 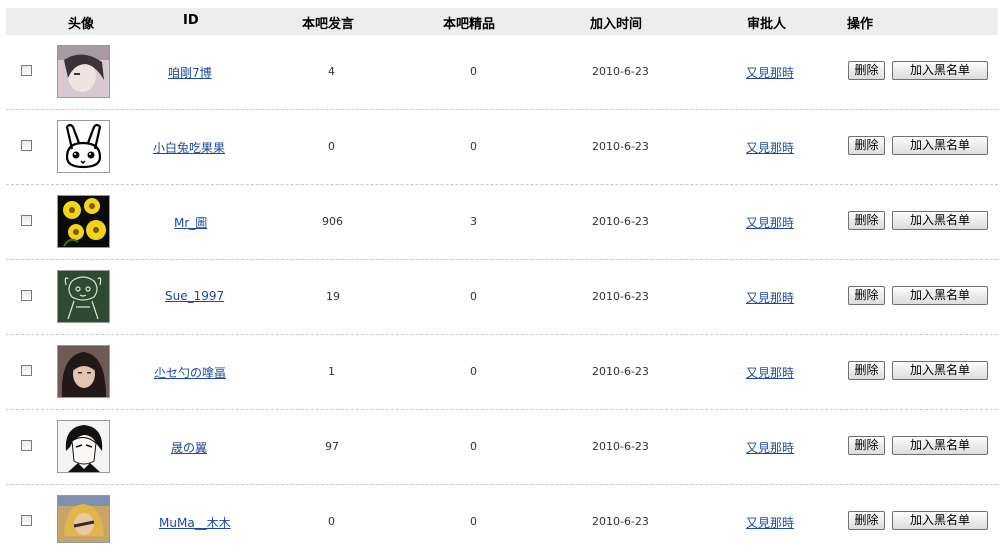 What do you see at coordinates (191, 20) in the screenshot?
I see `header-id: ID` at bounding box center [191, 20].